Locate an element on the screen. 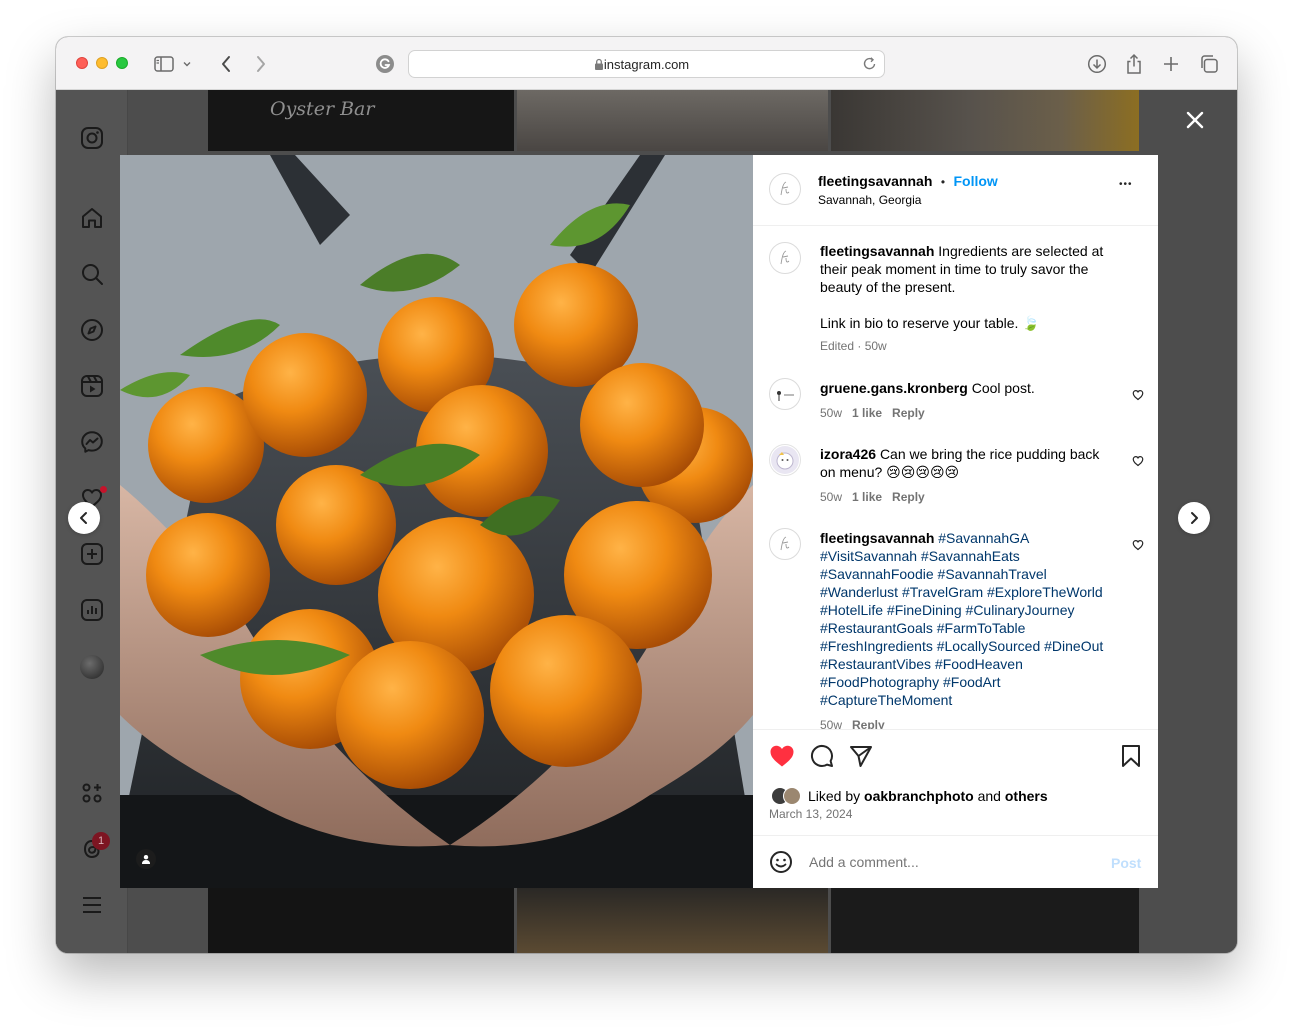  previous-post-button is located at coordinates (84, 518).